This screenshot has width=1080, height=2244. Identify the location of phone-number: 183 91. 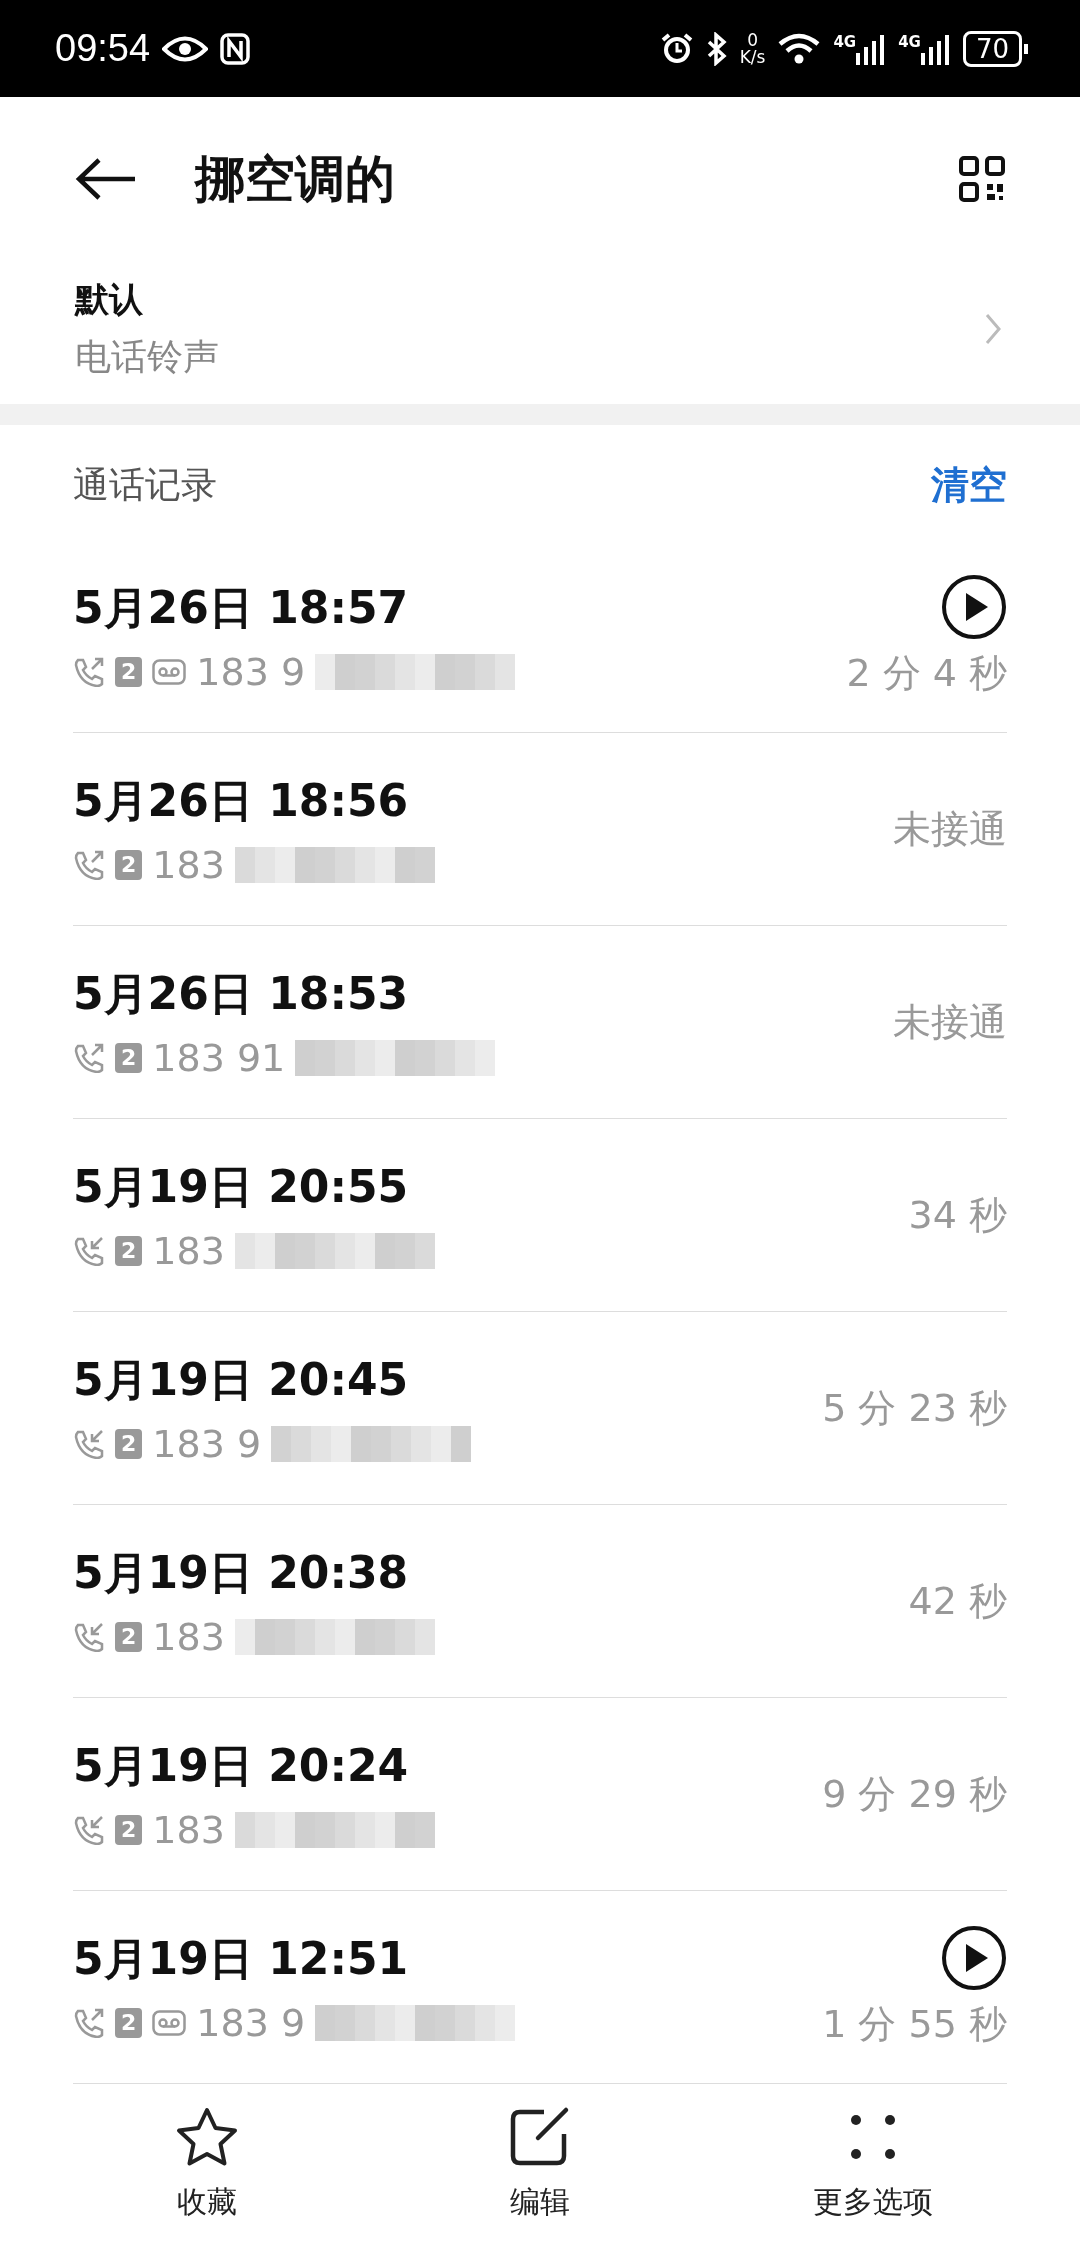
(219, 1057).